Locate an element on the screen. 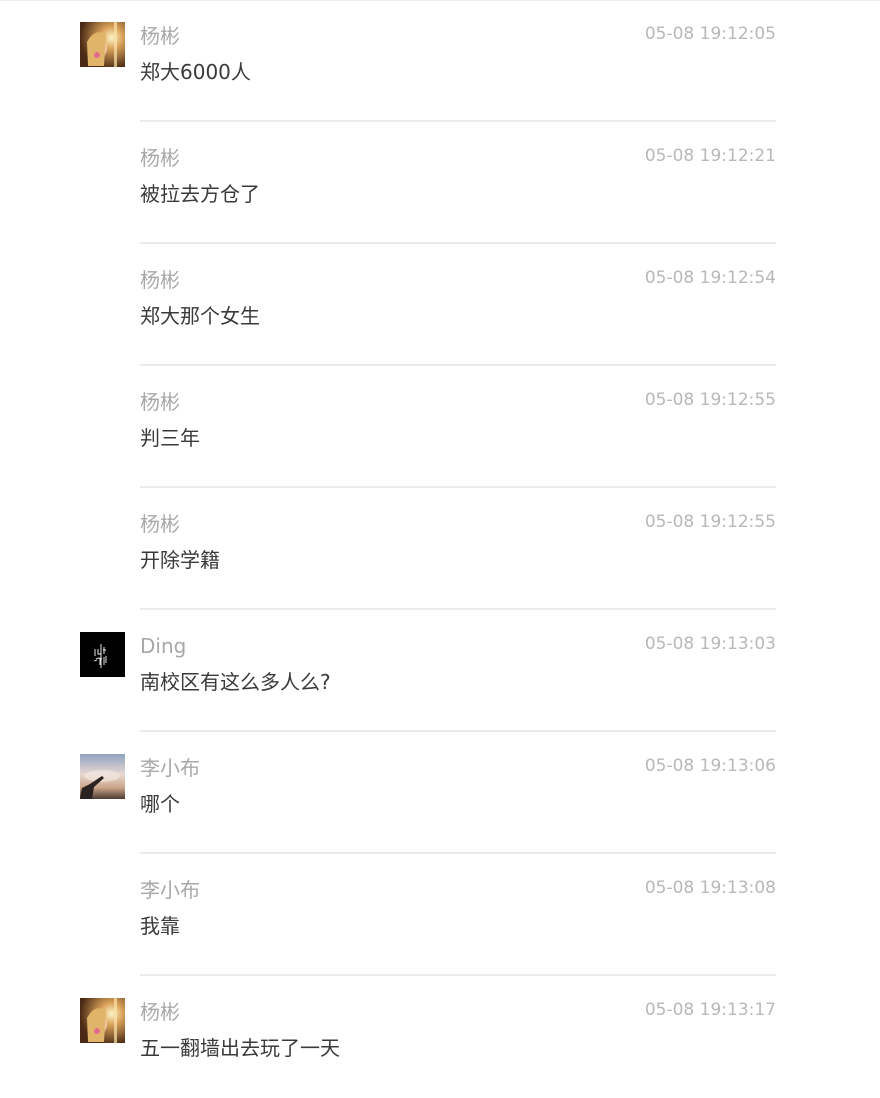 The image size is (880, 1098). message-sender: Ding is located at coordinates (163, 646).